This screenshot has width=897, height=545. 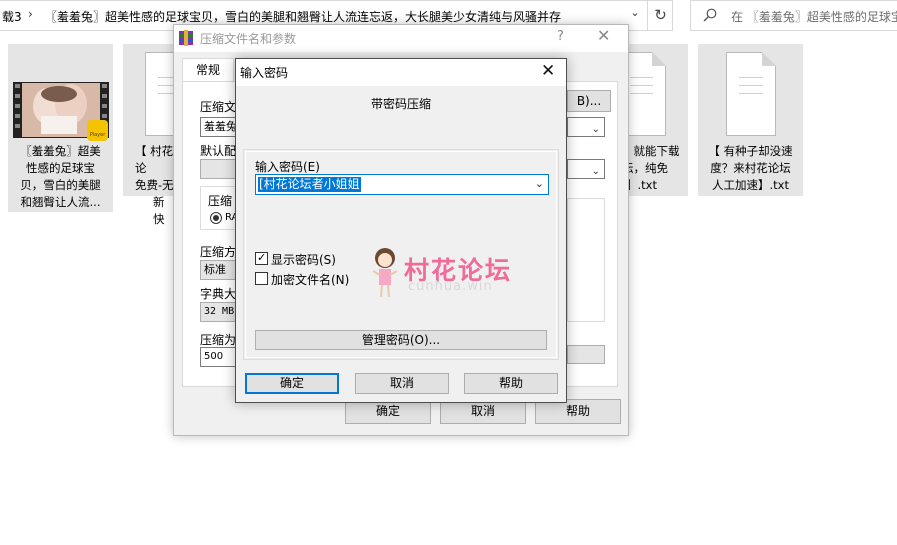 What do you see at coordinates (218, 252) in the screenshot?
I see `method-label: 压缩方` at bounding box center [218, 252].